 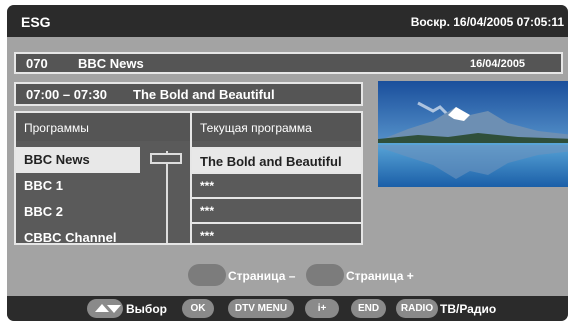 What do you see at coordinates (103, 235) in the screenshot?
I see `channel-row-cbbc-channel: CBBC Channel` at bounding box center [103, 235].